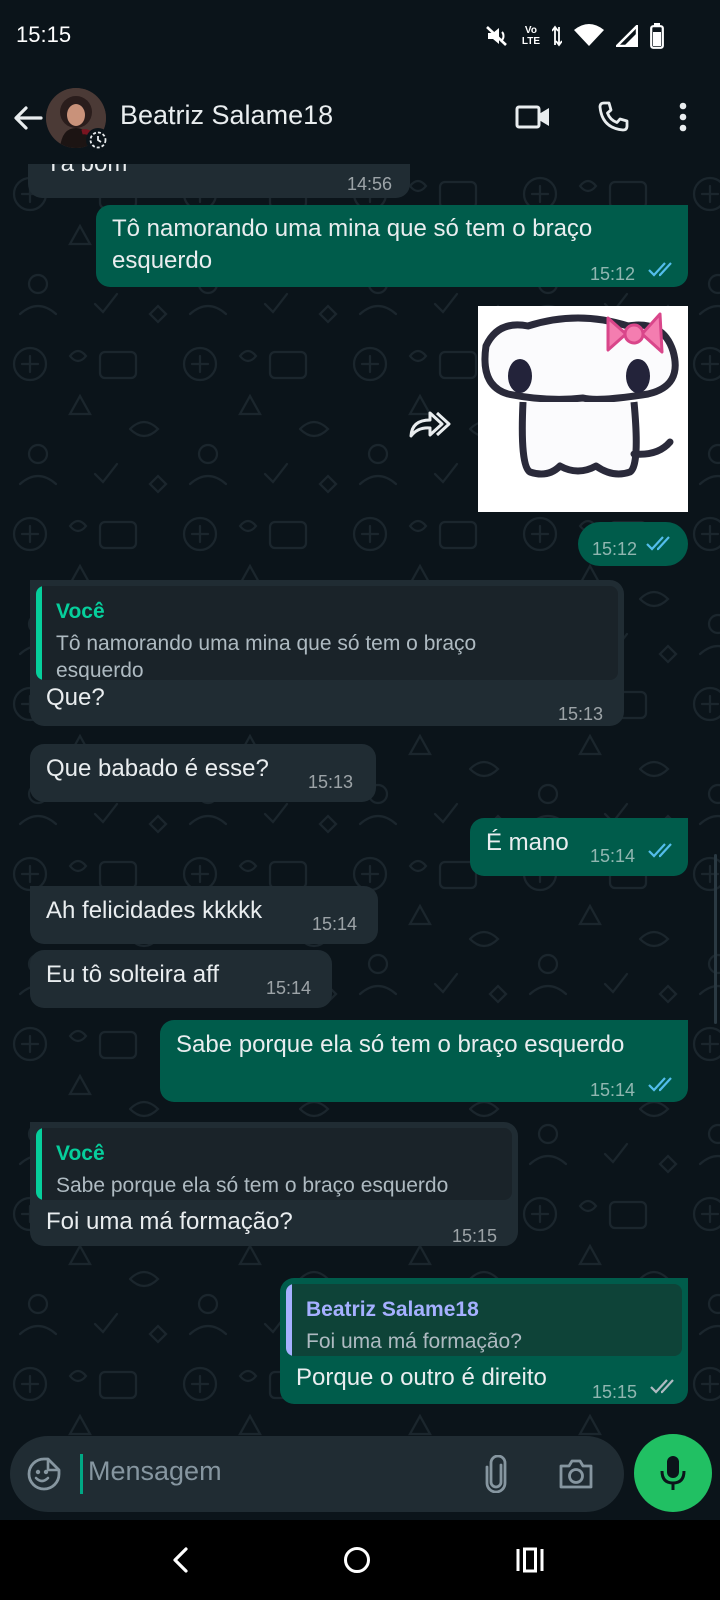 This screenshot has height=1600, width=720. Describe the element at coordinates (169, 1221) in the screenshot. I see `message-text: Foi uma má formação?` at that location.